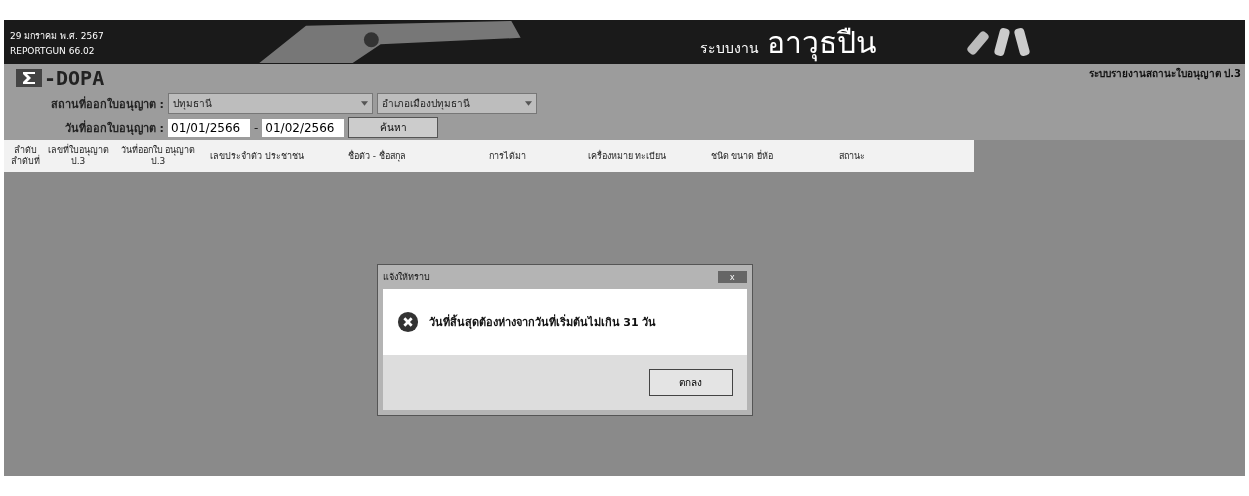 The image size is (1249, 496). What do you see at coordinates (457, 103) in the screenshot?
I see `district-dropdown: อำเภอเมืองปทุมธานี` at bounding box center [457, 103].